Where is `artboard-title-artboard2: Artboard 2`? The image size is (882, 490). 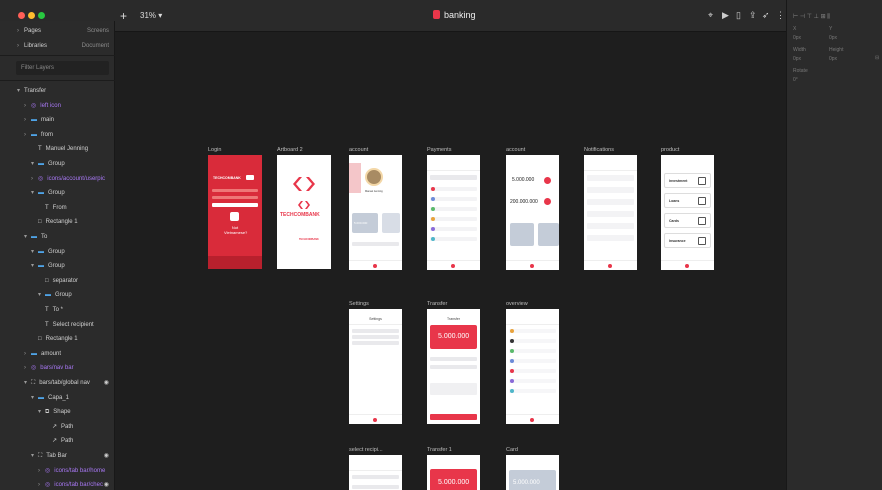 artboard-title-artboard2: Artboard 2 is located at coordinates (290, 150).